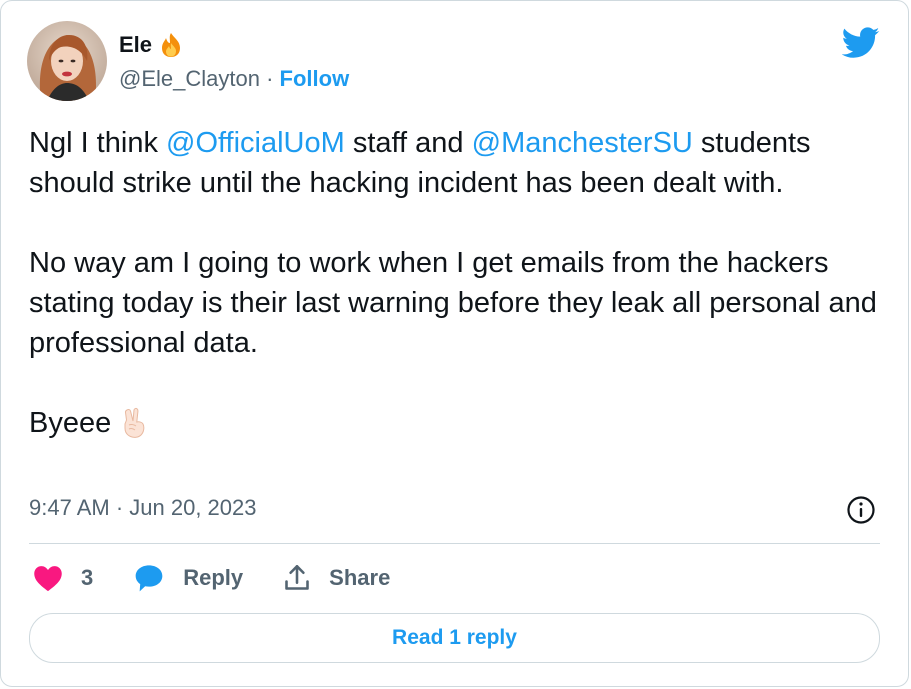 This screenshot has height=689, width=911. I want to click on divider, so click(454, 543).